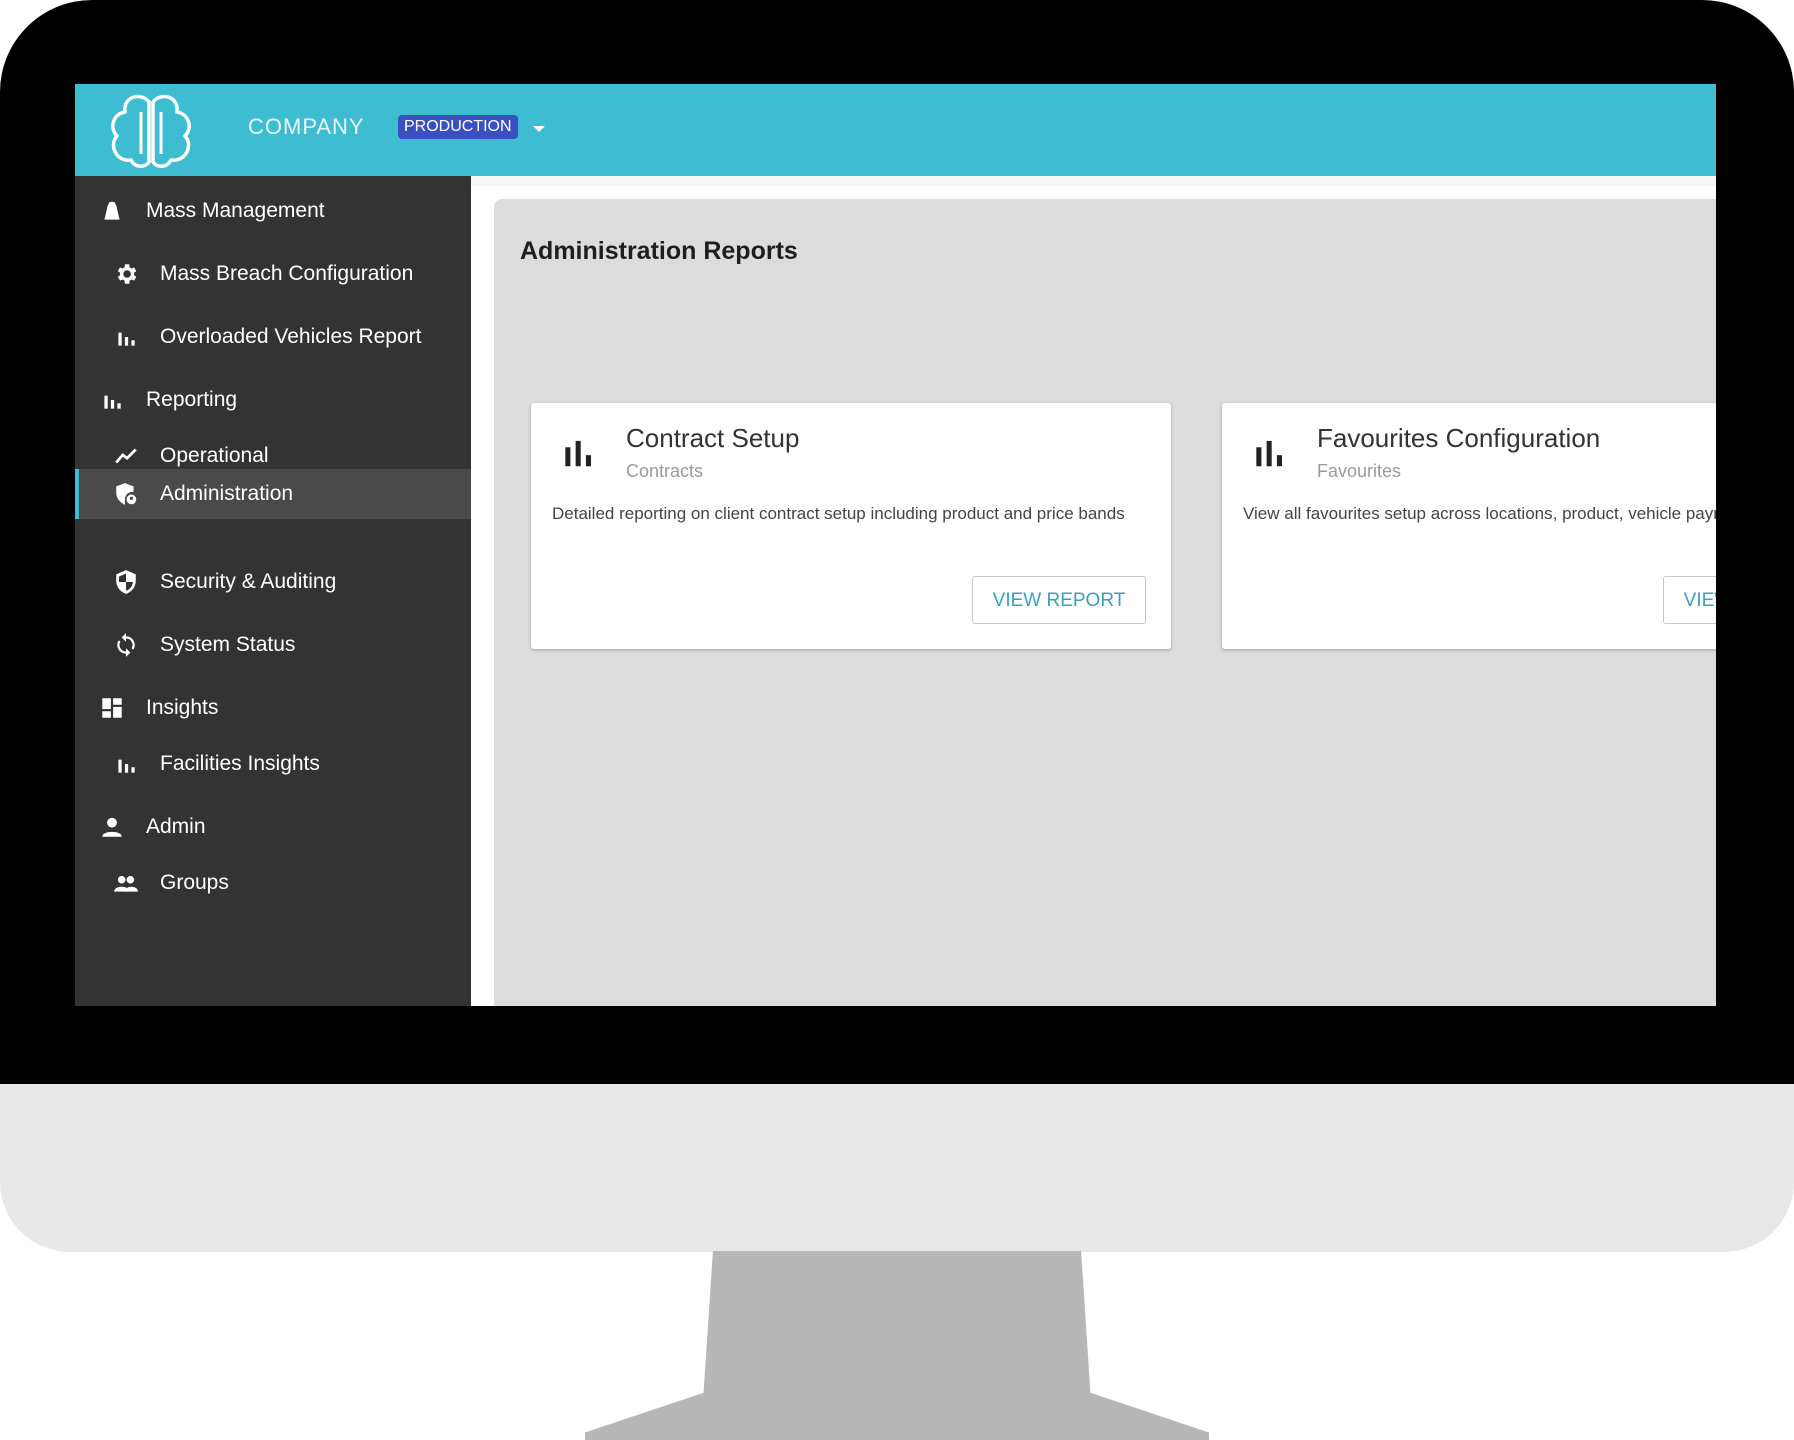  I want to click on sidebar-item-label: Operational, so click(214, 455).